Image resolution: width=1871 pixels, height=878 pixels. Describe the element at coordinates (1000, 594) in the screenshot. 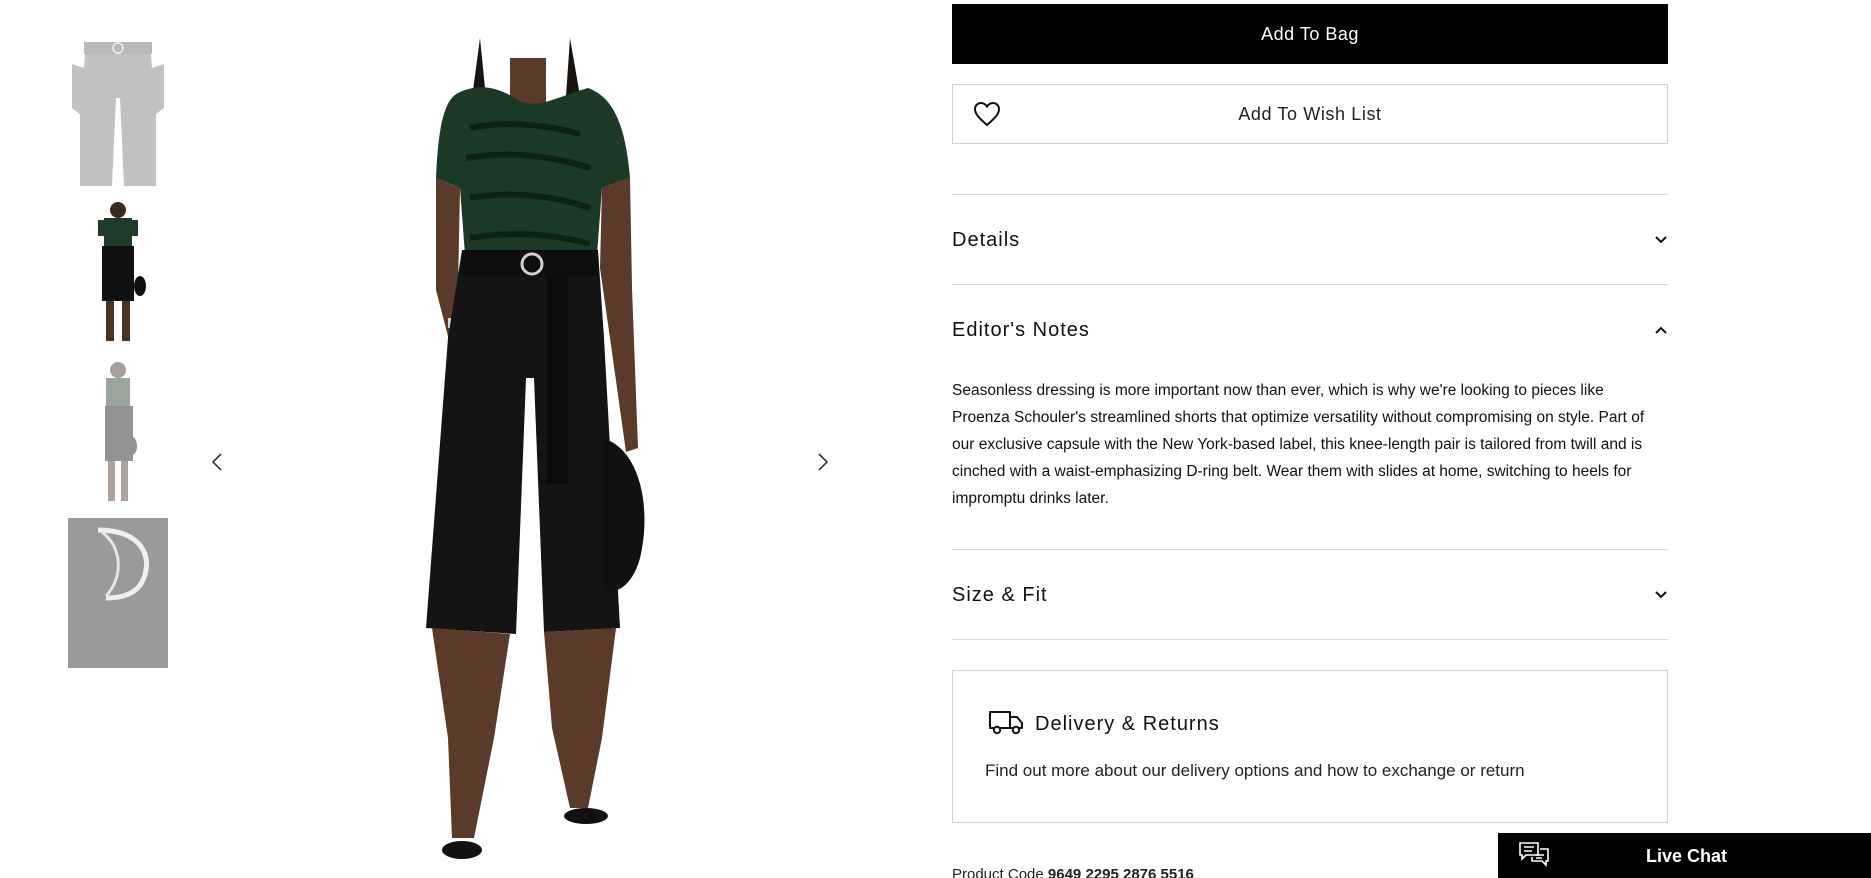

I see `accordion-size-fit-title: Size & Fit` at that location.